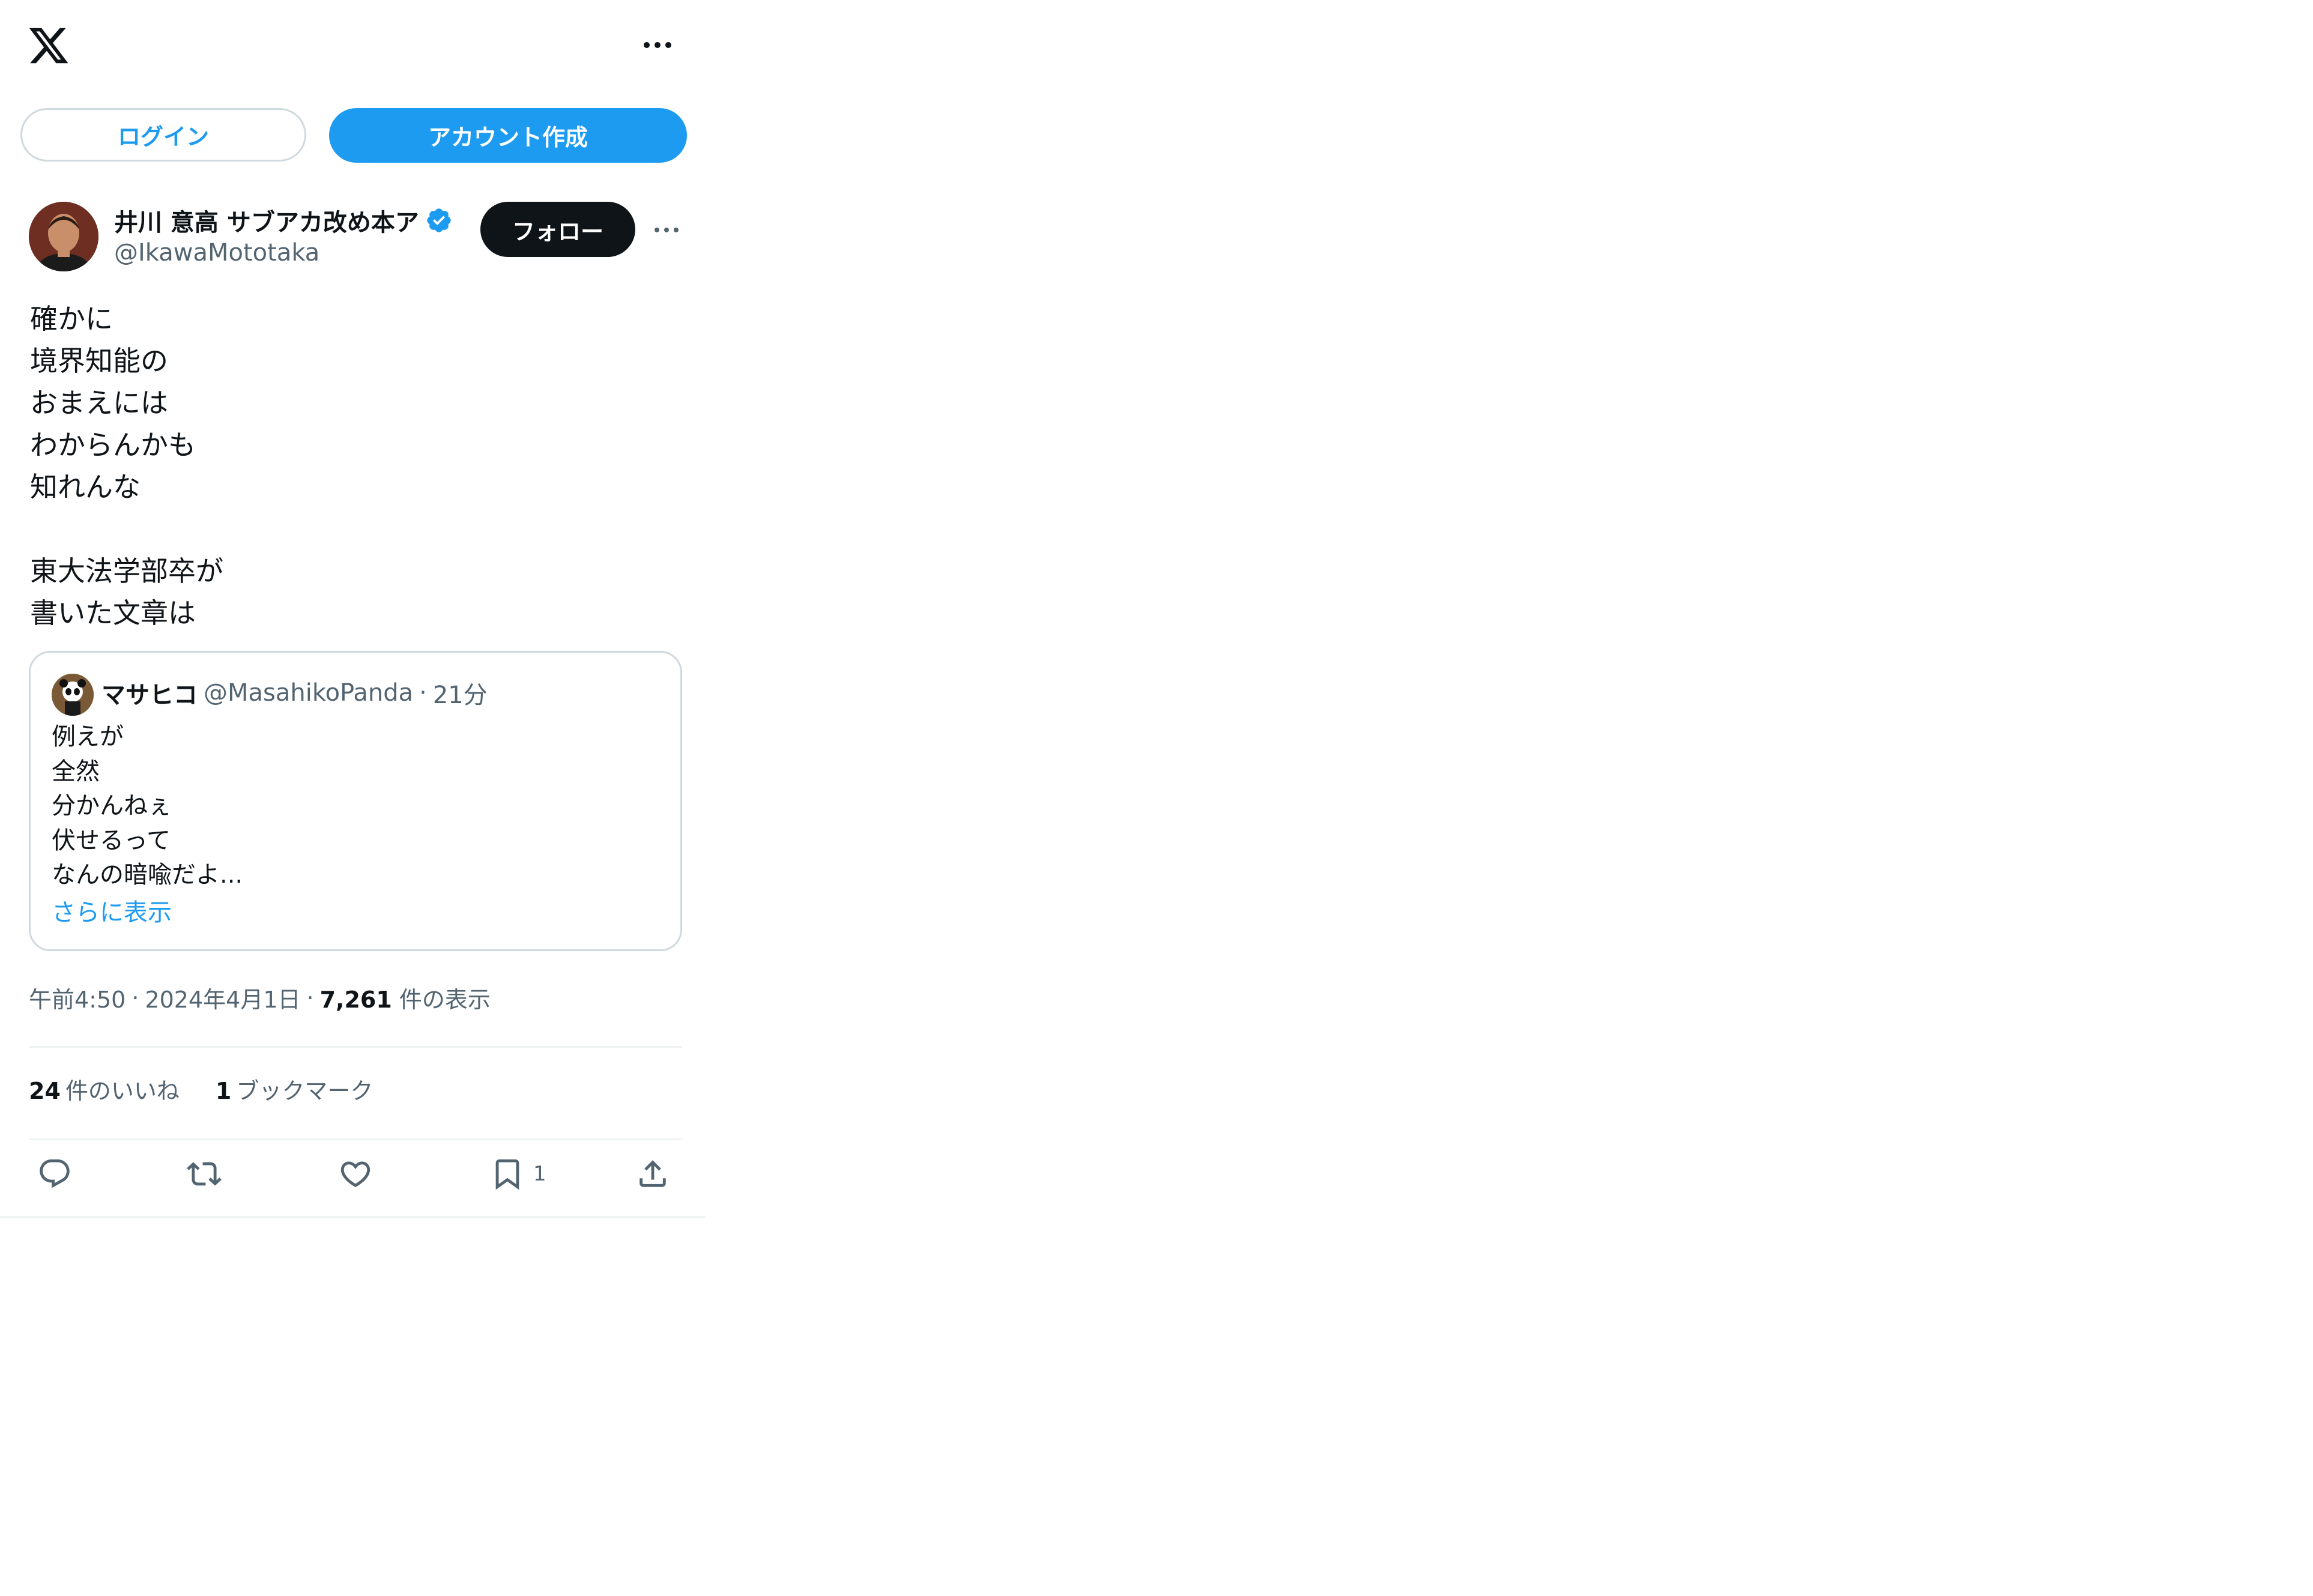 The width and height of the screenshot is (2313, 1596). Describe the element at coordinates (163, 135) in the screenshot. I see `login-button: ログイン` at that location.